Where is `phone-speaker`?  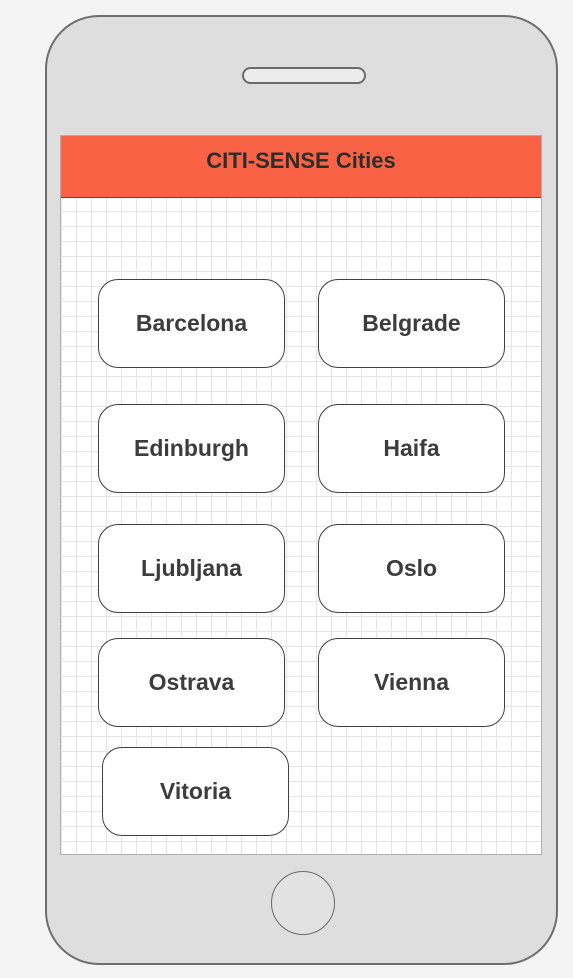 phone-speaker is located at coordinates (304, 75).